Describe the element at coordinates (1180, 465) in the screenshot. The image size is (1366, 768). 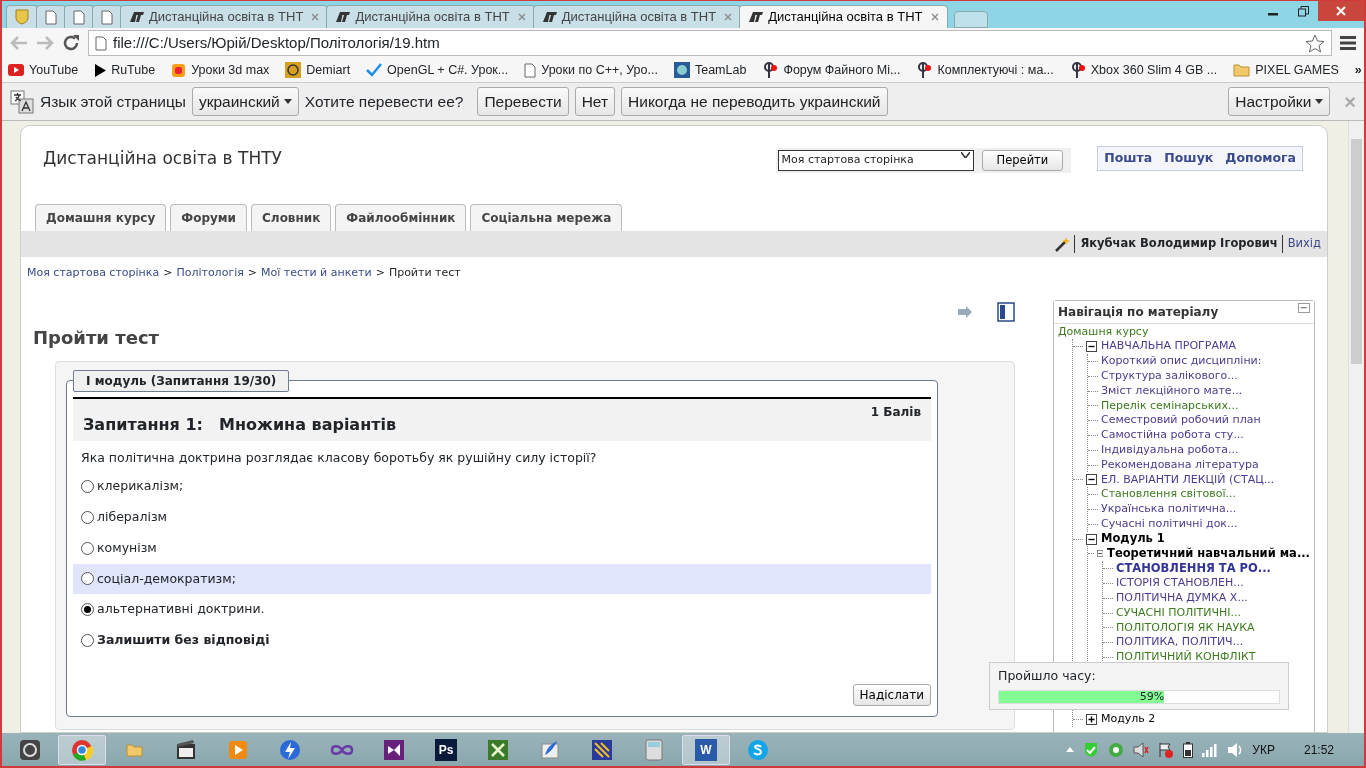
I see `tree-item: Рекомендована література` at that location.